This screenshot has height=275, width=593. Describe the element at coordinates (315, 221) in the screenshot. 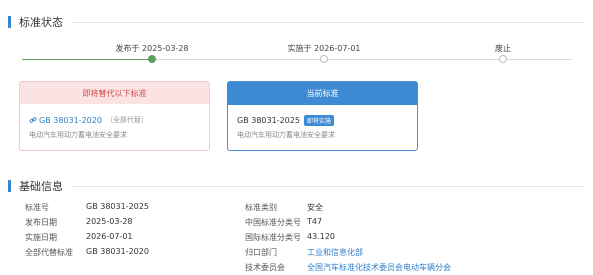

I see `info-value-ccs: T47` at that location.